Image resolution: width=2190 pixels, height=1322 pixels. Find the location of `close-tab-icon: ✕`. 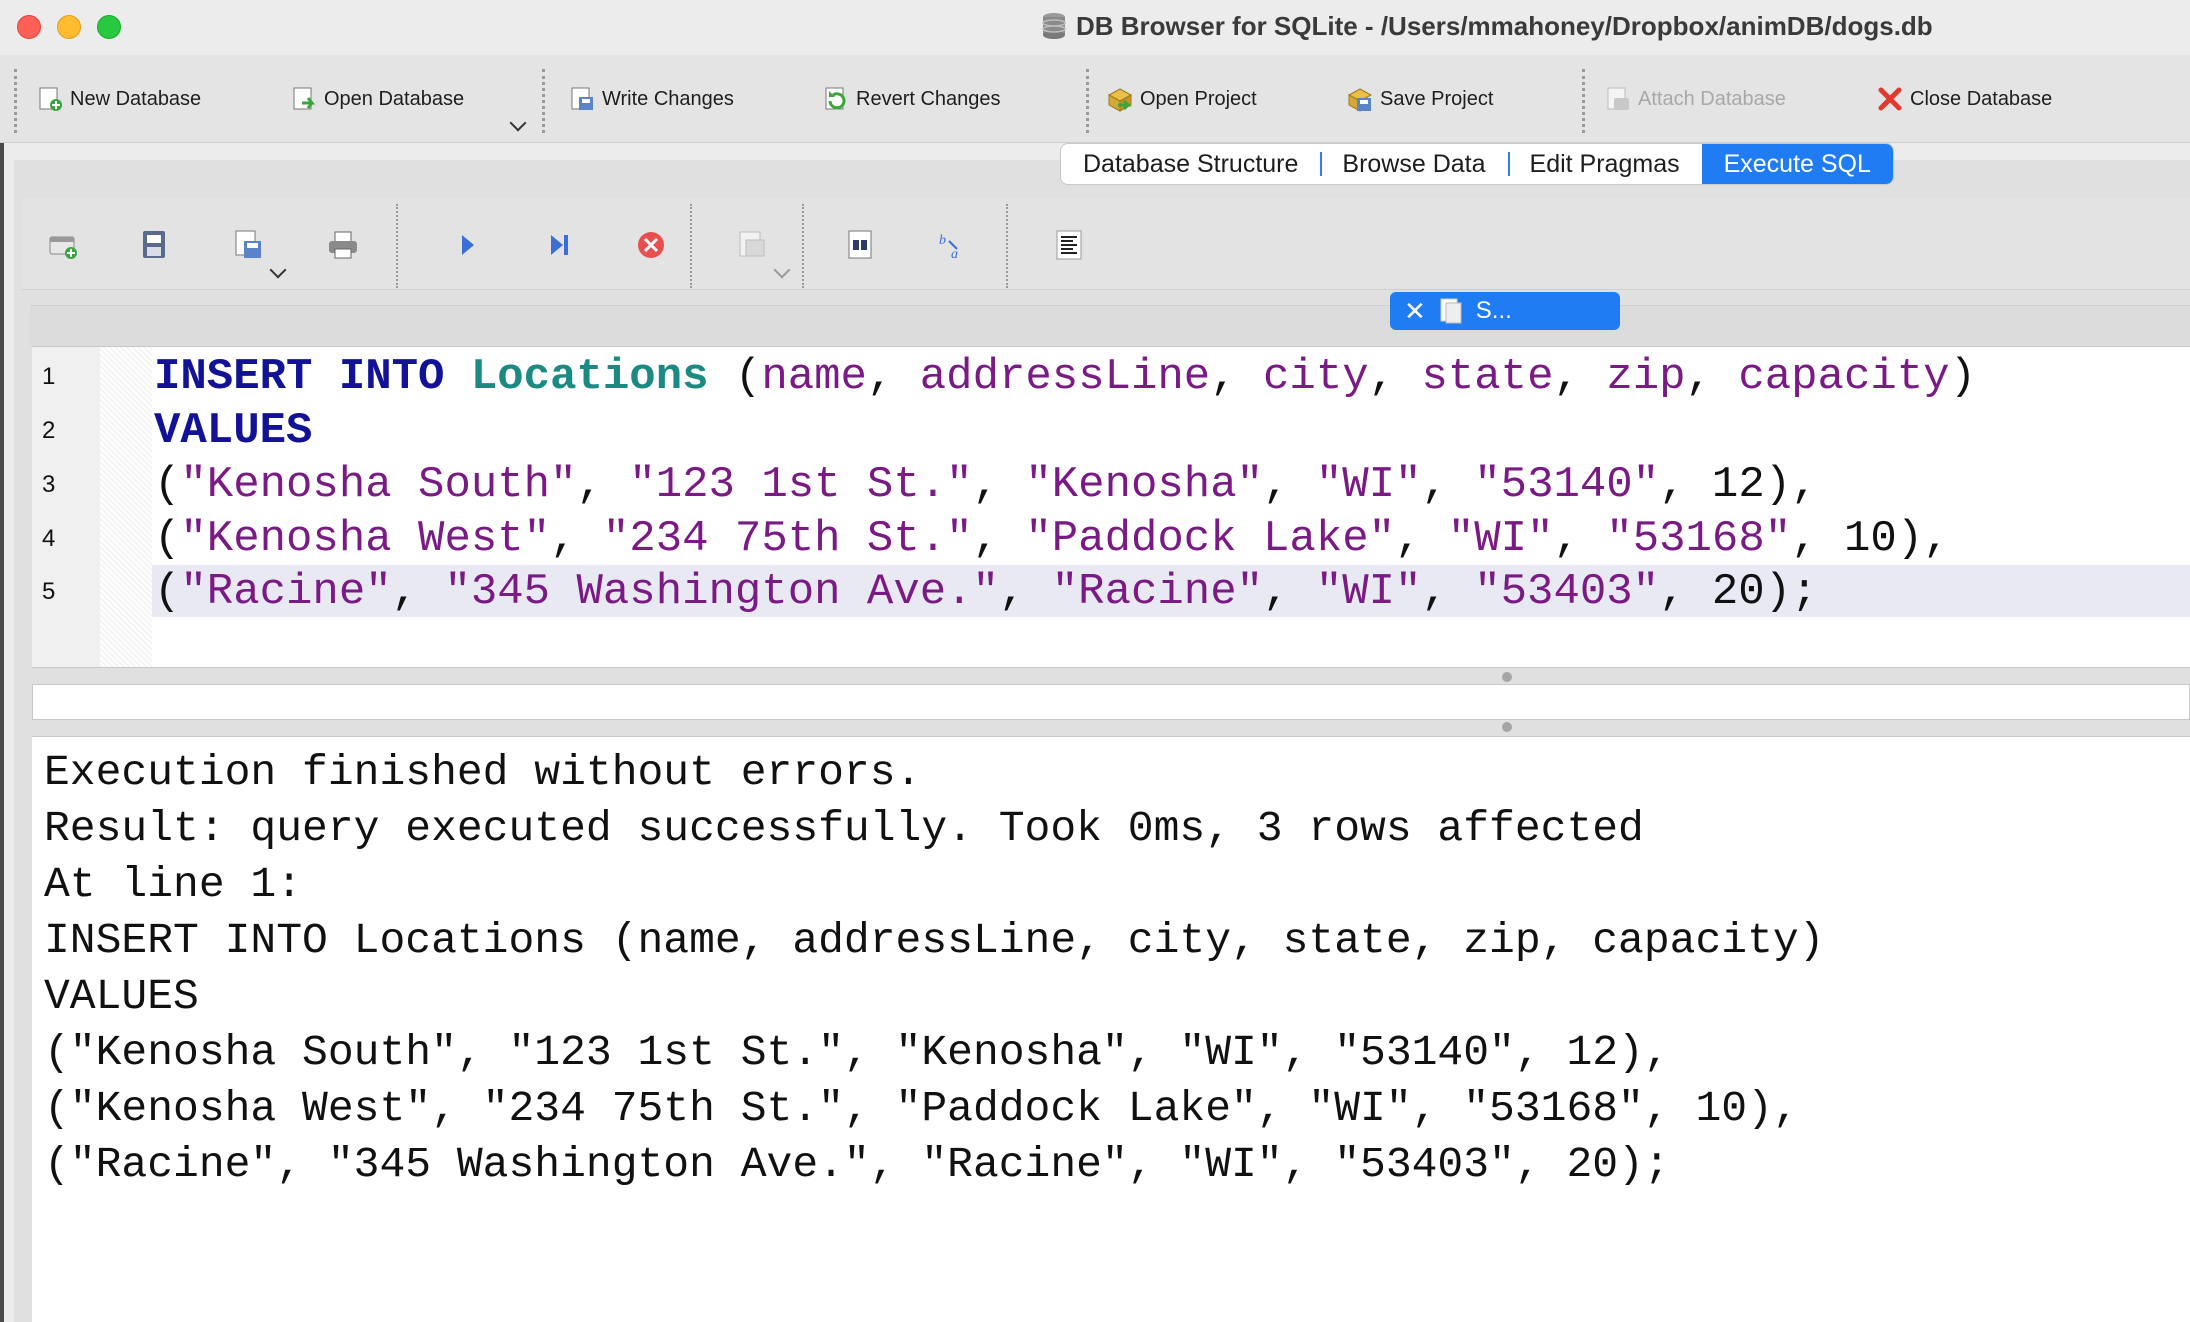

close-tab-icon: ✕ is located at coordinates (1415, 311).